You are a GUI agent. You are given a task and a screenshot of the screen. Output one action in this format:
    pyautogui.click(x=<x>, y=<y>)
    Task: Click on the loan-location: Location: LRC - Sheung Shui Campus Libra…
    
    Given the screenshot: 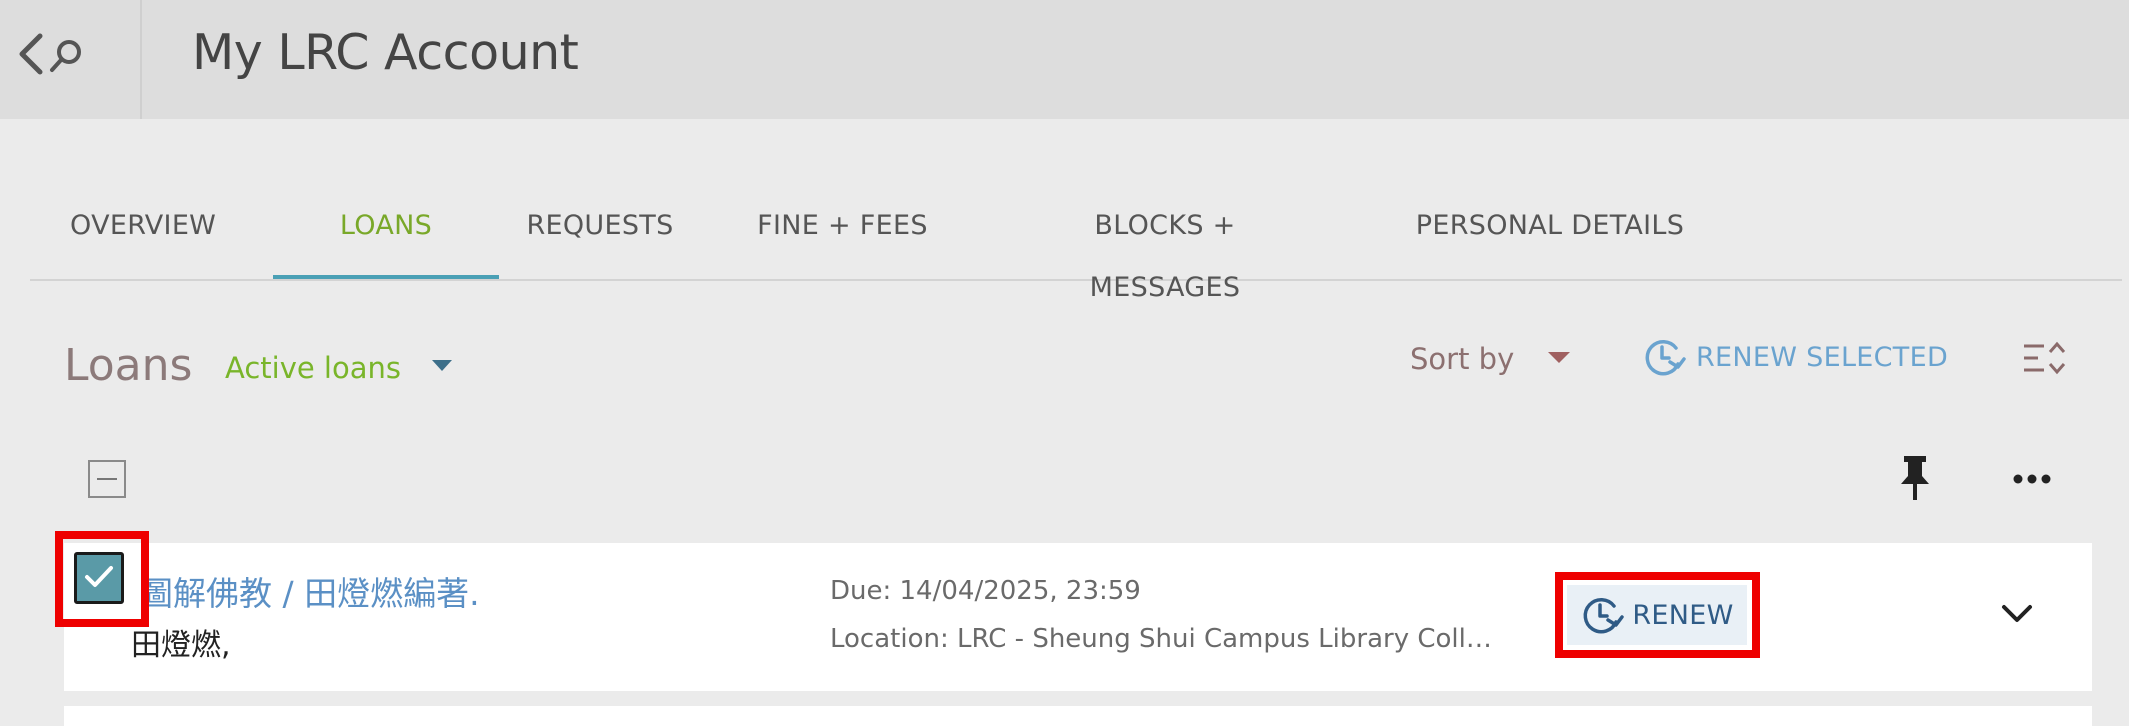 What is the action you would take?
    pyautogui.click(x=1167, y=639)
    